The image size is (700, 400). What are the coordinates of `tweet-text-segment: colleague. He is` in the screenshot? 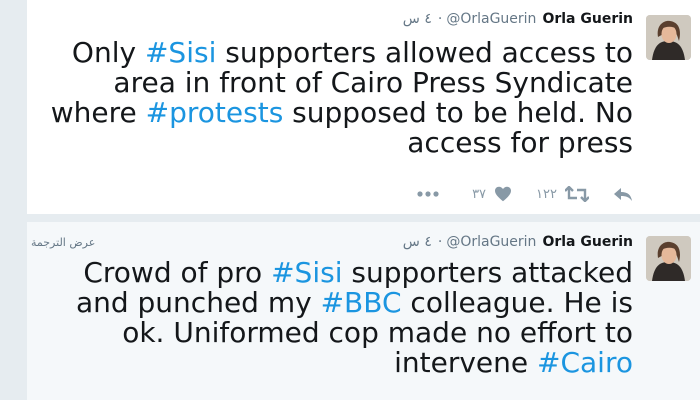 It's located at (517, 302).